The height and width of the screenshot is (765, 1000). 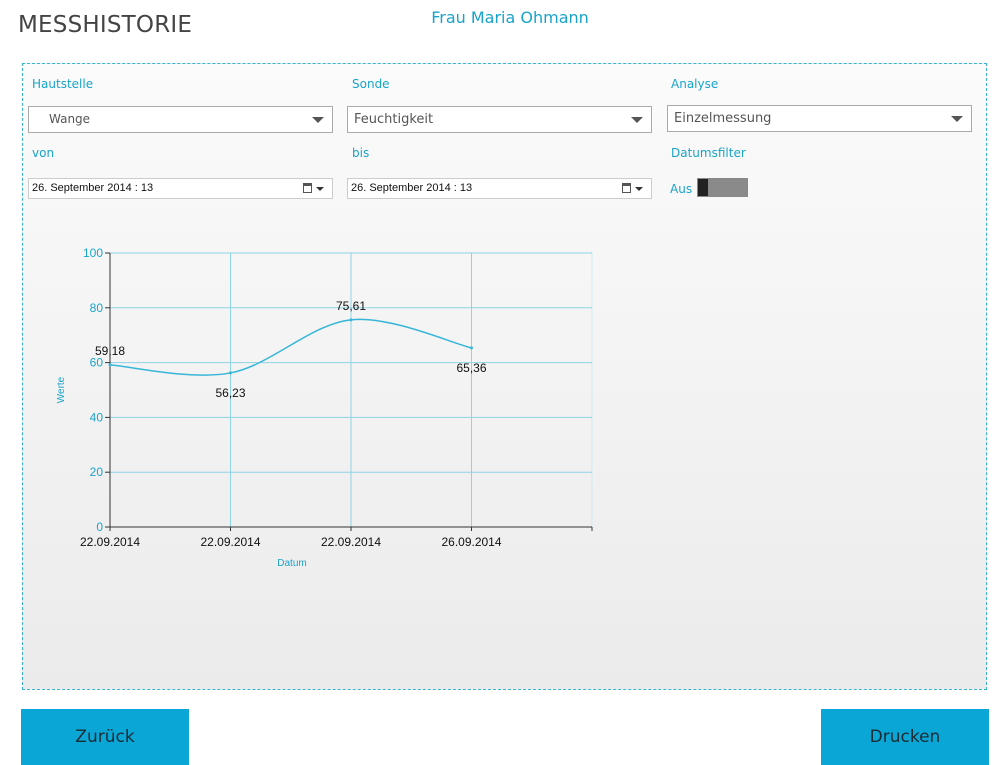 I want to click on von-date-value: 26. September 2014 : 13, so click(x=93, y=188).